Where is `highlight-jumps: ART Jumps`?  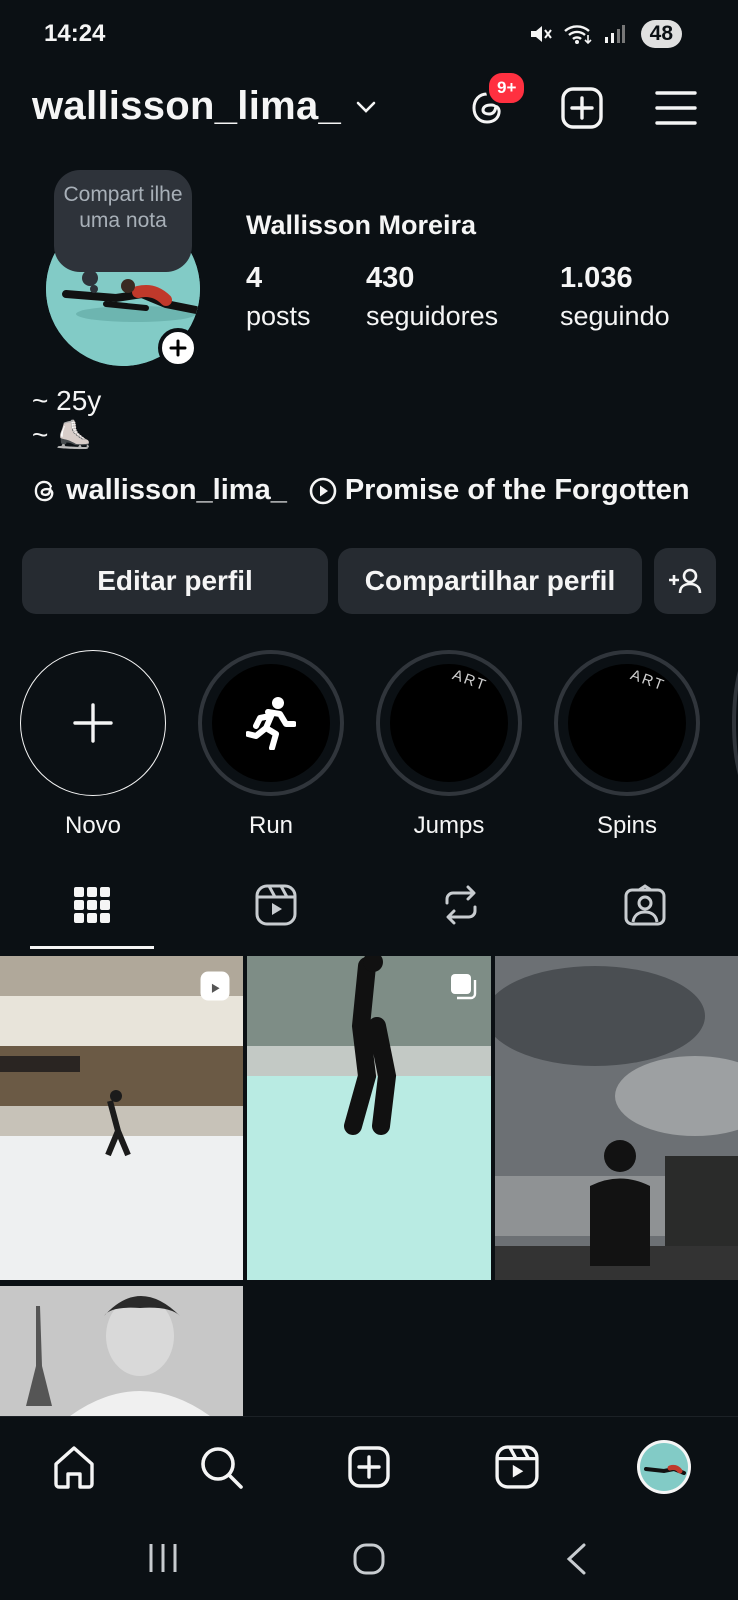
highlight-jumps: ART Jumps is located at coordinates (449, 745).